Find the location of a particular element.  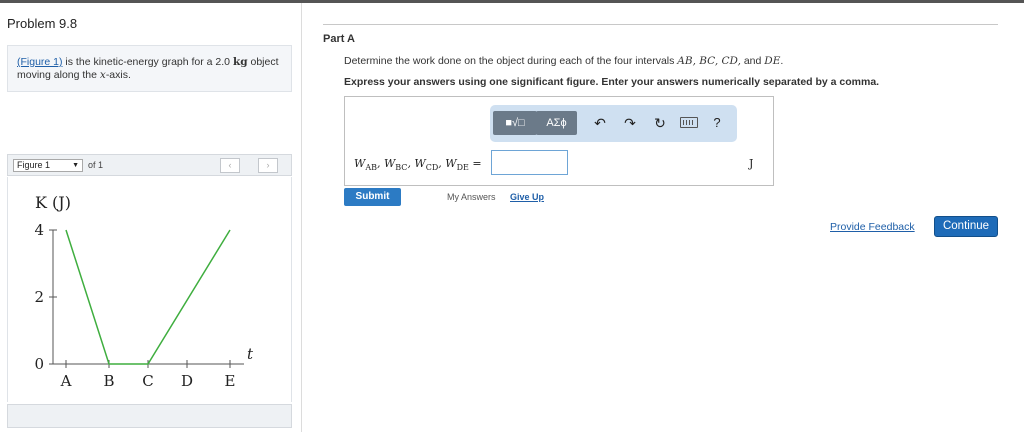

x-tick-label: D is located at coordinates (187, 381).